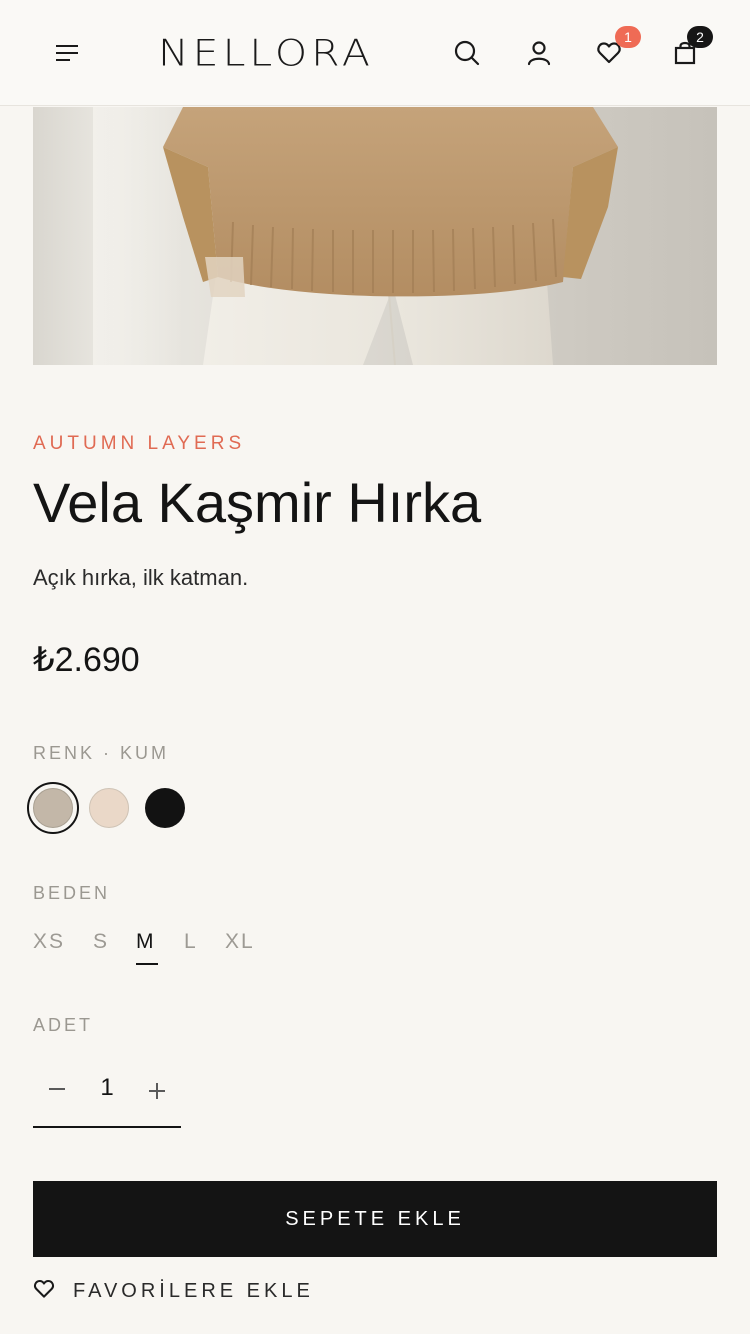 This screenshot has width=750, height=1334. I want to click on decrease-quantity-button, so click(57, 1089).